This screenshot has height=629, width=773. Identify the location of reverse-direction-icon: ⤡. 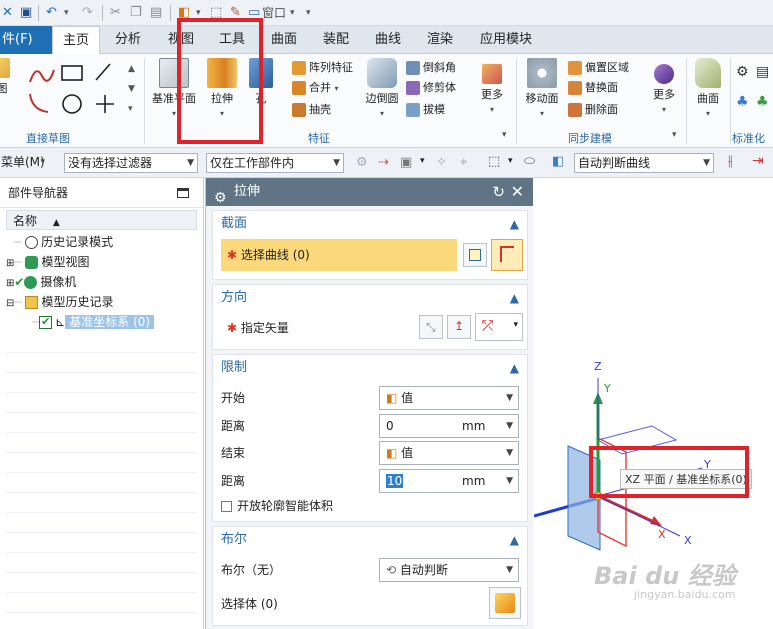
(431, 327).